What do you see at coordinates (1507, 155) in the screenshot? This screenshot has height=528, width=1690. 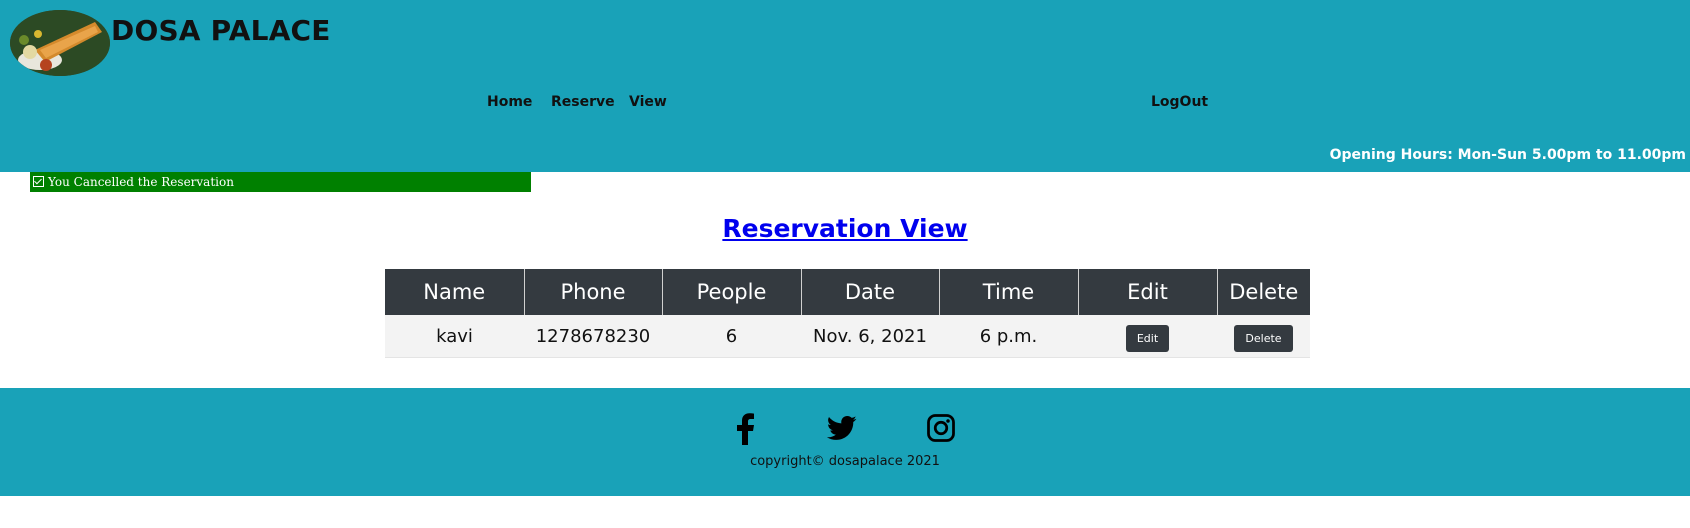 I see `opening-hours: Opening Hours: Mon-Sun 5.00pm to 11.00pm` at bounding box center [1507, 155].